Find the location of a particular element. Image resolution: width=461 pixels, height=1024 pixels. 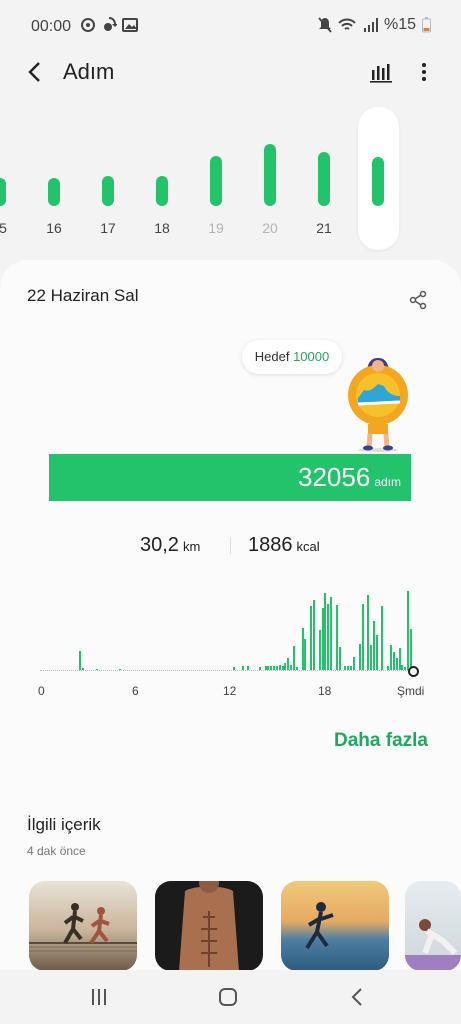

steps-progress-bar: 32056 adım is located at coordinates (230, 477).